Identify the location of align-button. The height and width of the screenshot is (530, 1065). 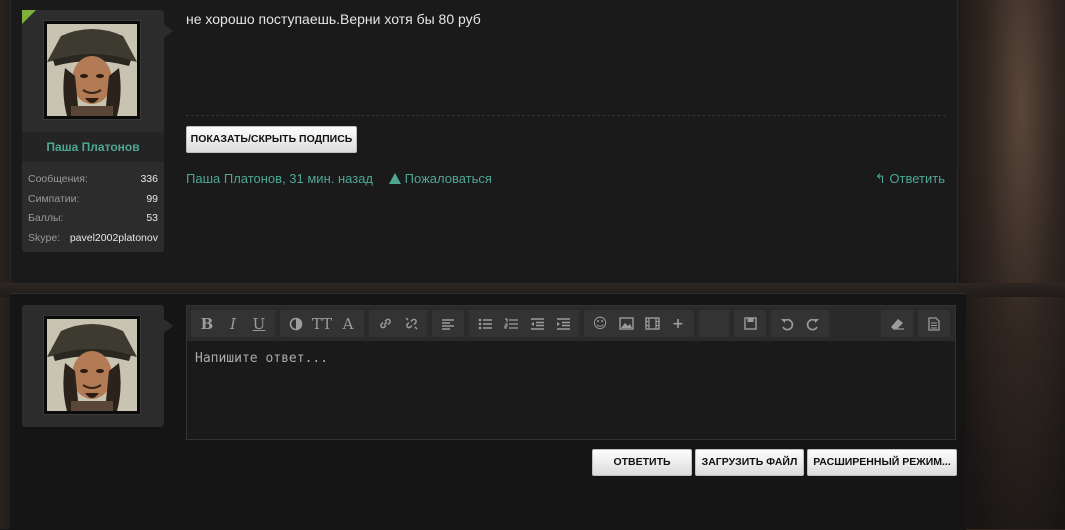
(448, 323).